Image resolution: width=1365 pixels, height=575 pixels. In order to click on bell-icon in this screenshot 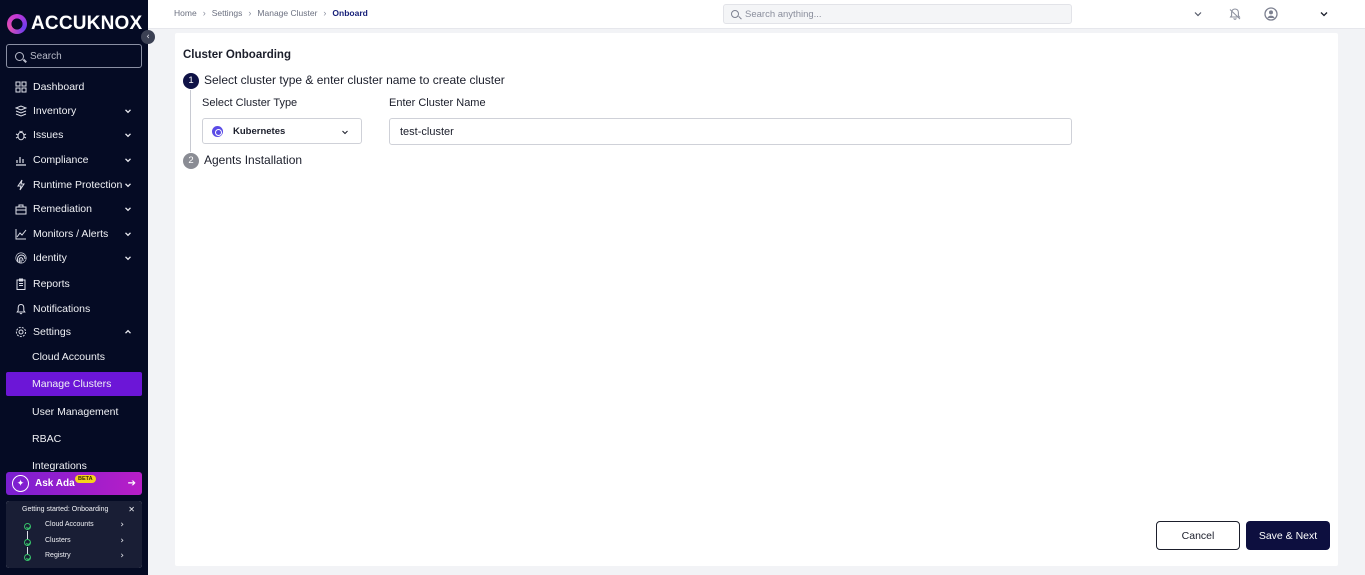, I will do `click(21, 309)`.